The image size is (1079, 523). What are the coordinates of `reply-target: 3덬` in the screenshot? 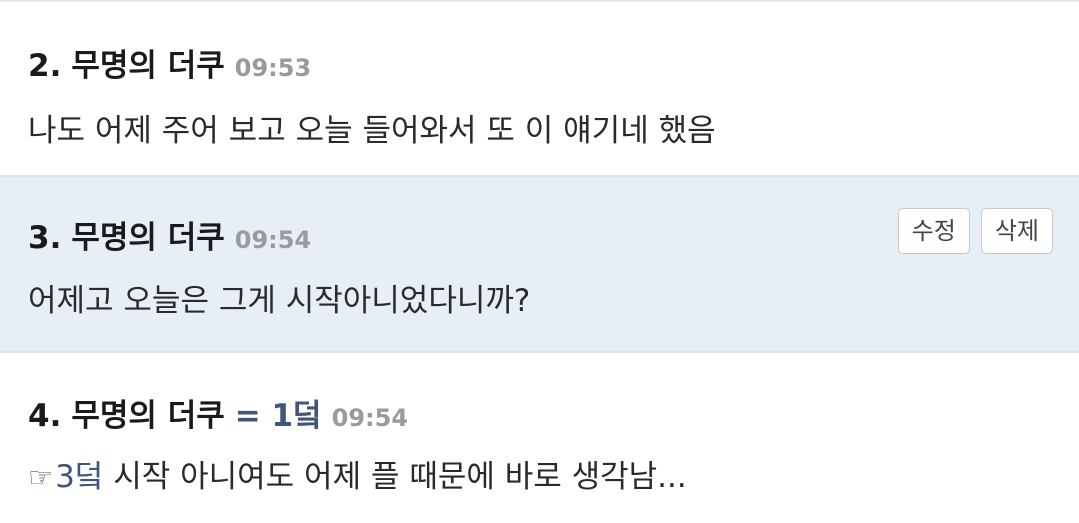 It's located at (79, 477).